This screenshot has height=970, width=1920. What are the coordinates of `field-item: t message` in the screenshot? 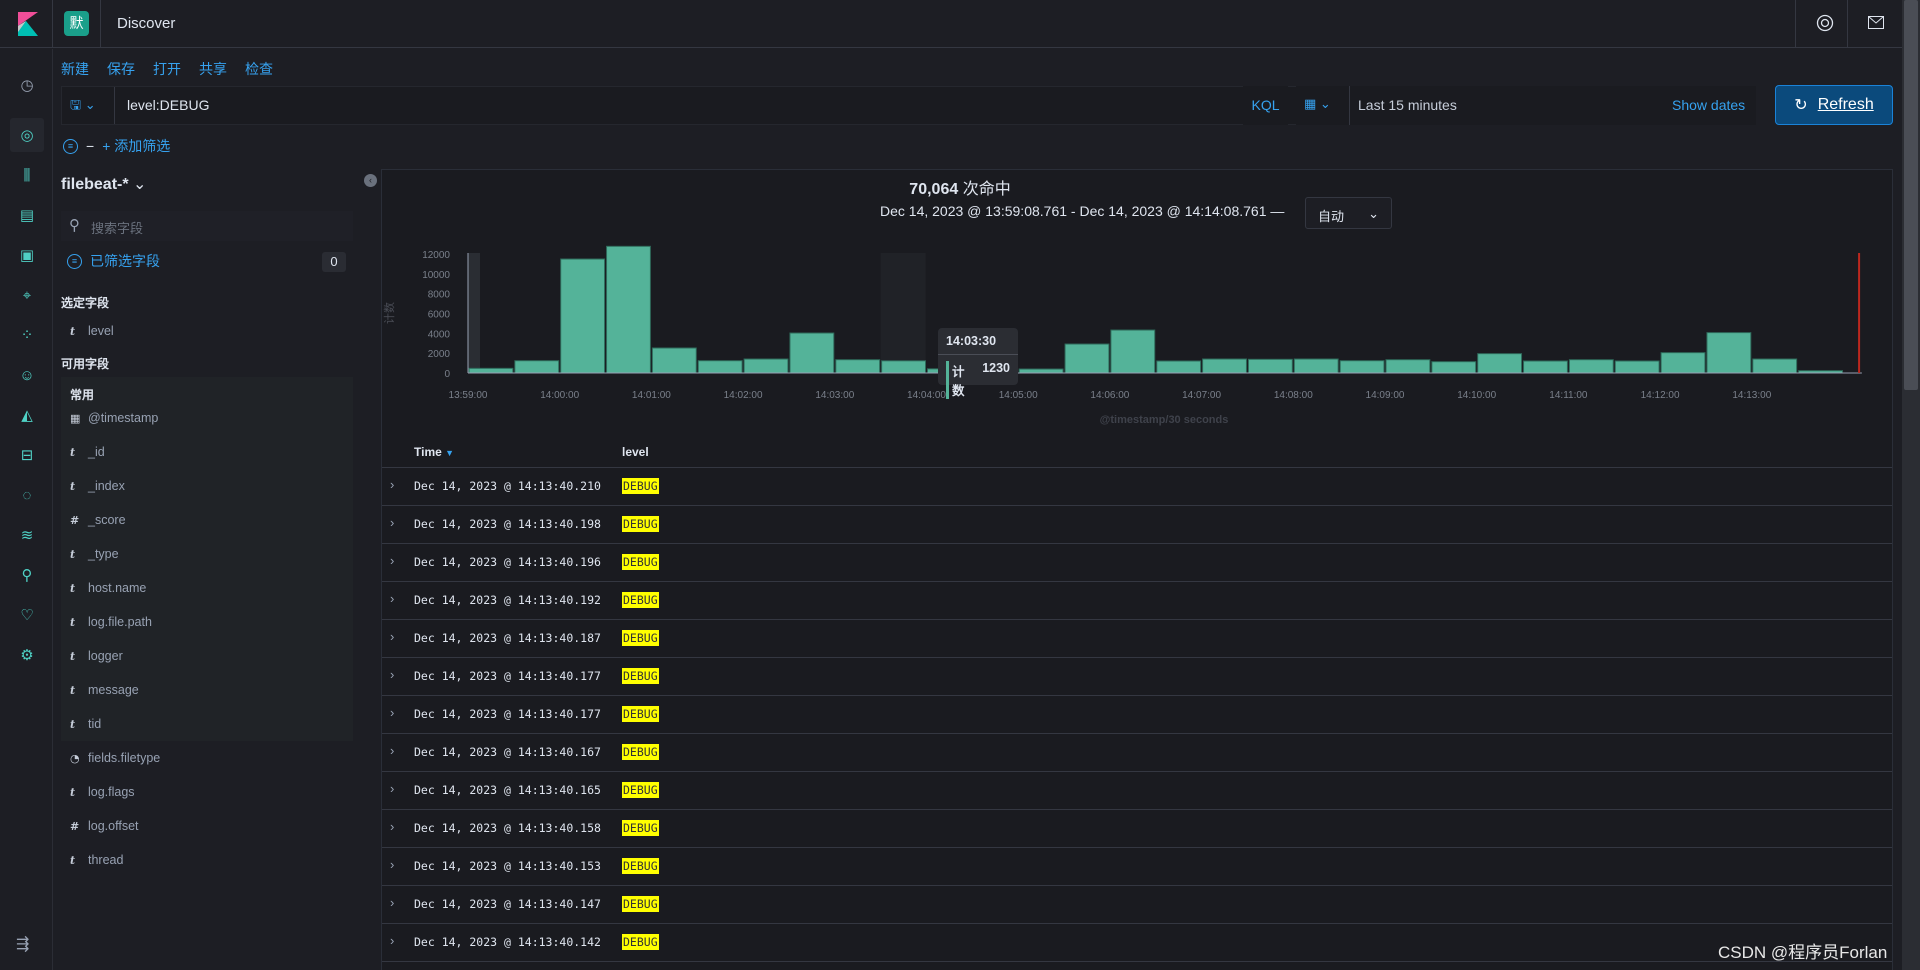 It's located at (104, 690).